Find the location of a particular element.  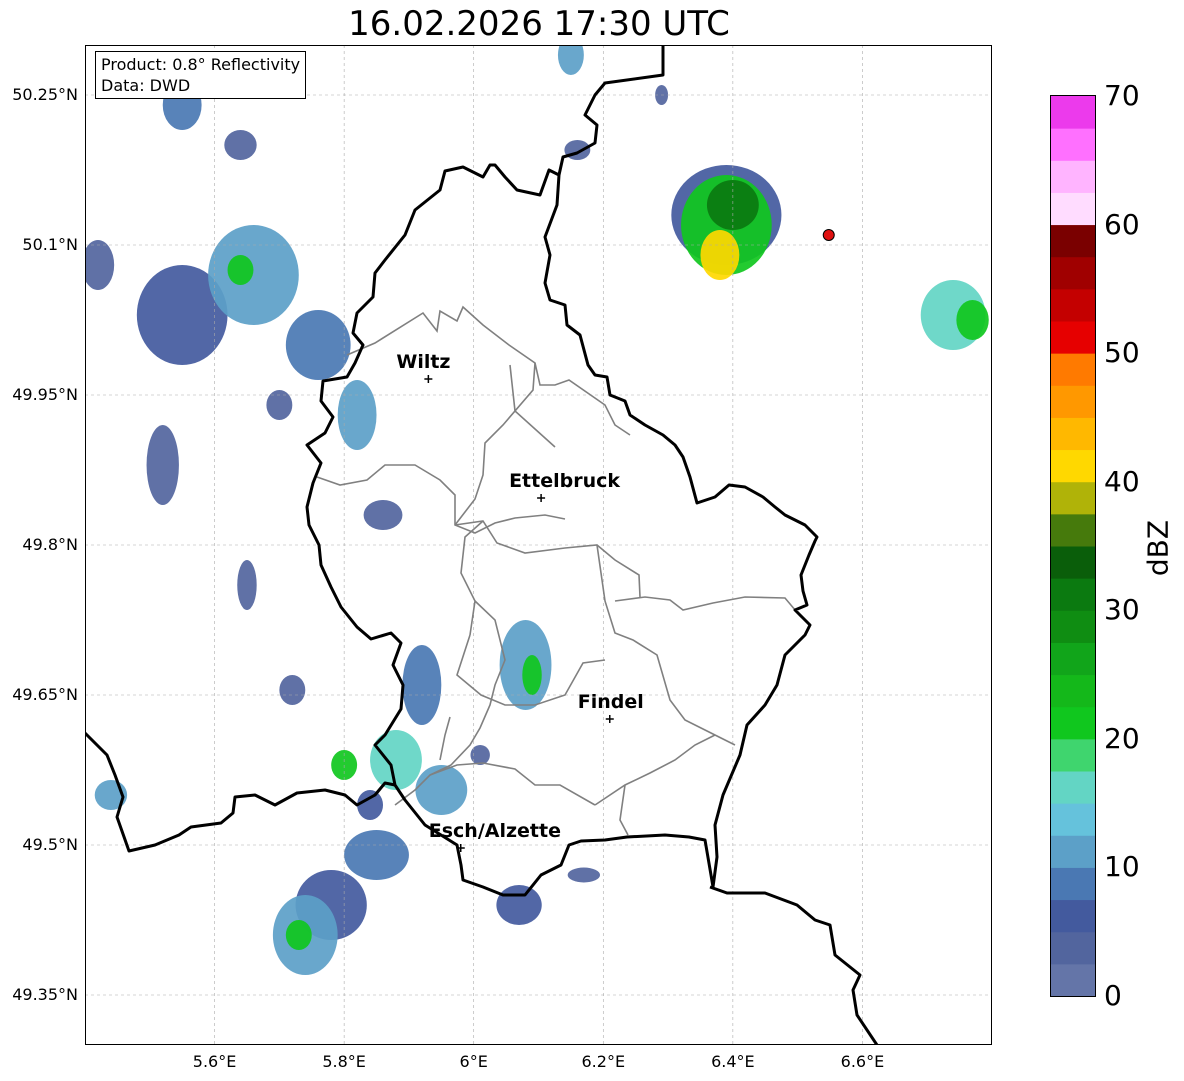

latitude-tick-label: 50.1°N is located at coordinates (50, 244).